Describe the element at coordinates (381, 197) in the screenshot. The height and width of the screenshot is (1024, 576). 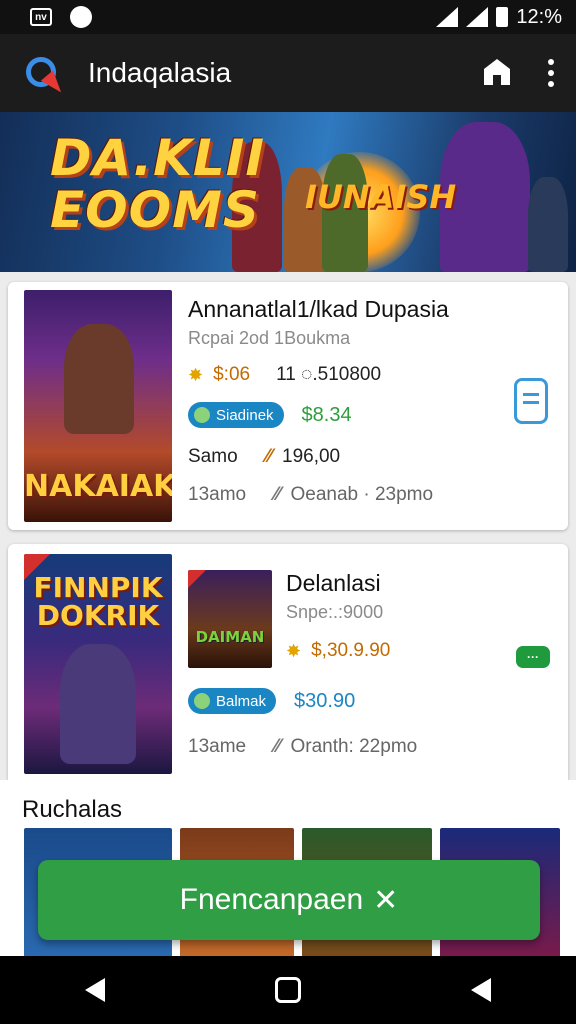
I see `banner-subtitle: IUNAISH` at that location.